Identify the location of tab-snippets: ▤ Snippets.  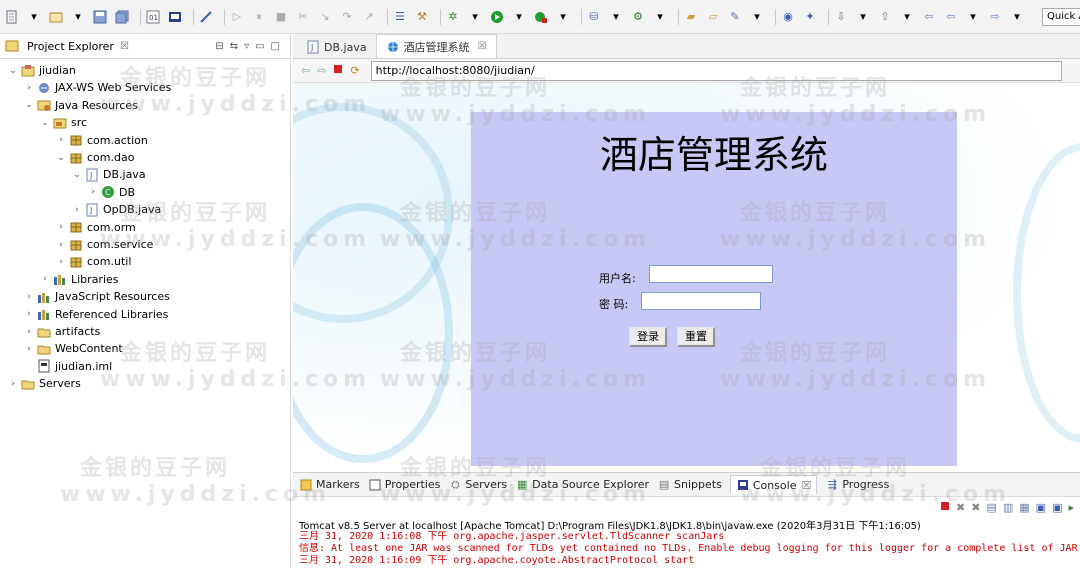
(689, 485).